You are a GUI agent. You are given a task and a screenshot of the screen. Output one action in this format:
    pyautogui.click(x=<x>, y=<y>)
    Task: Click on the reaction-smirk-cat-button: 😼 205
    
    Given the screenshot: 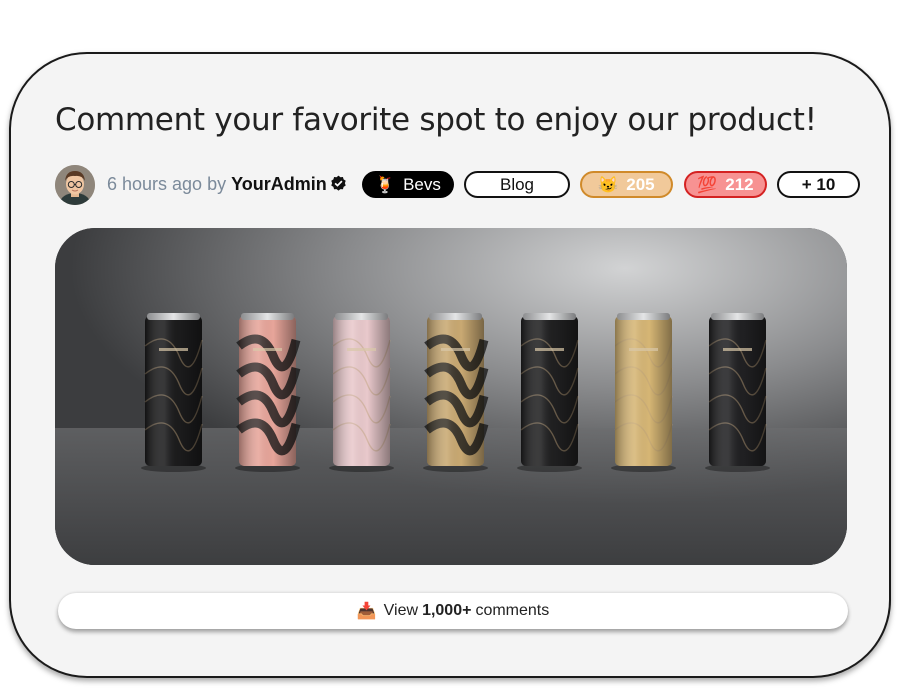 What is the action you would take?
    pyautogui.click(x=626, y=184)
    